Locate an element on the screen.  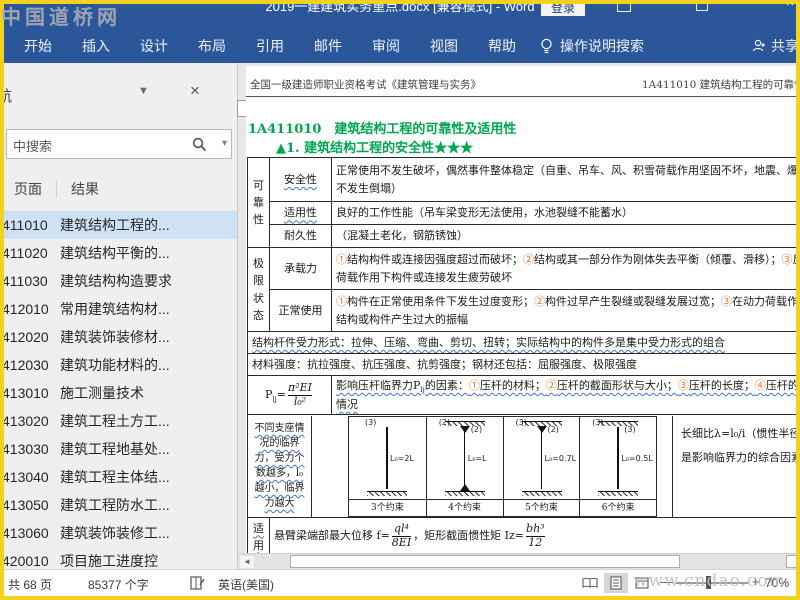
section-heading: 1A411010 建筑结构工程的可靠性及适用性 is located at coordinates (382, 129).